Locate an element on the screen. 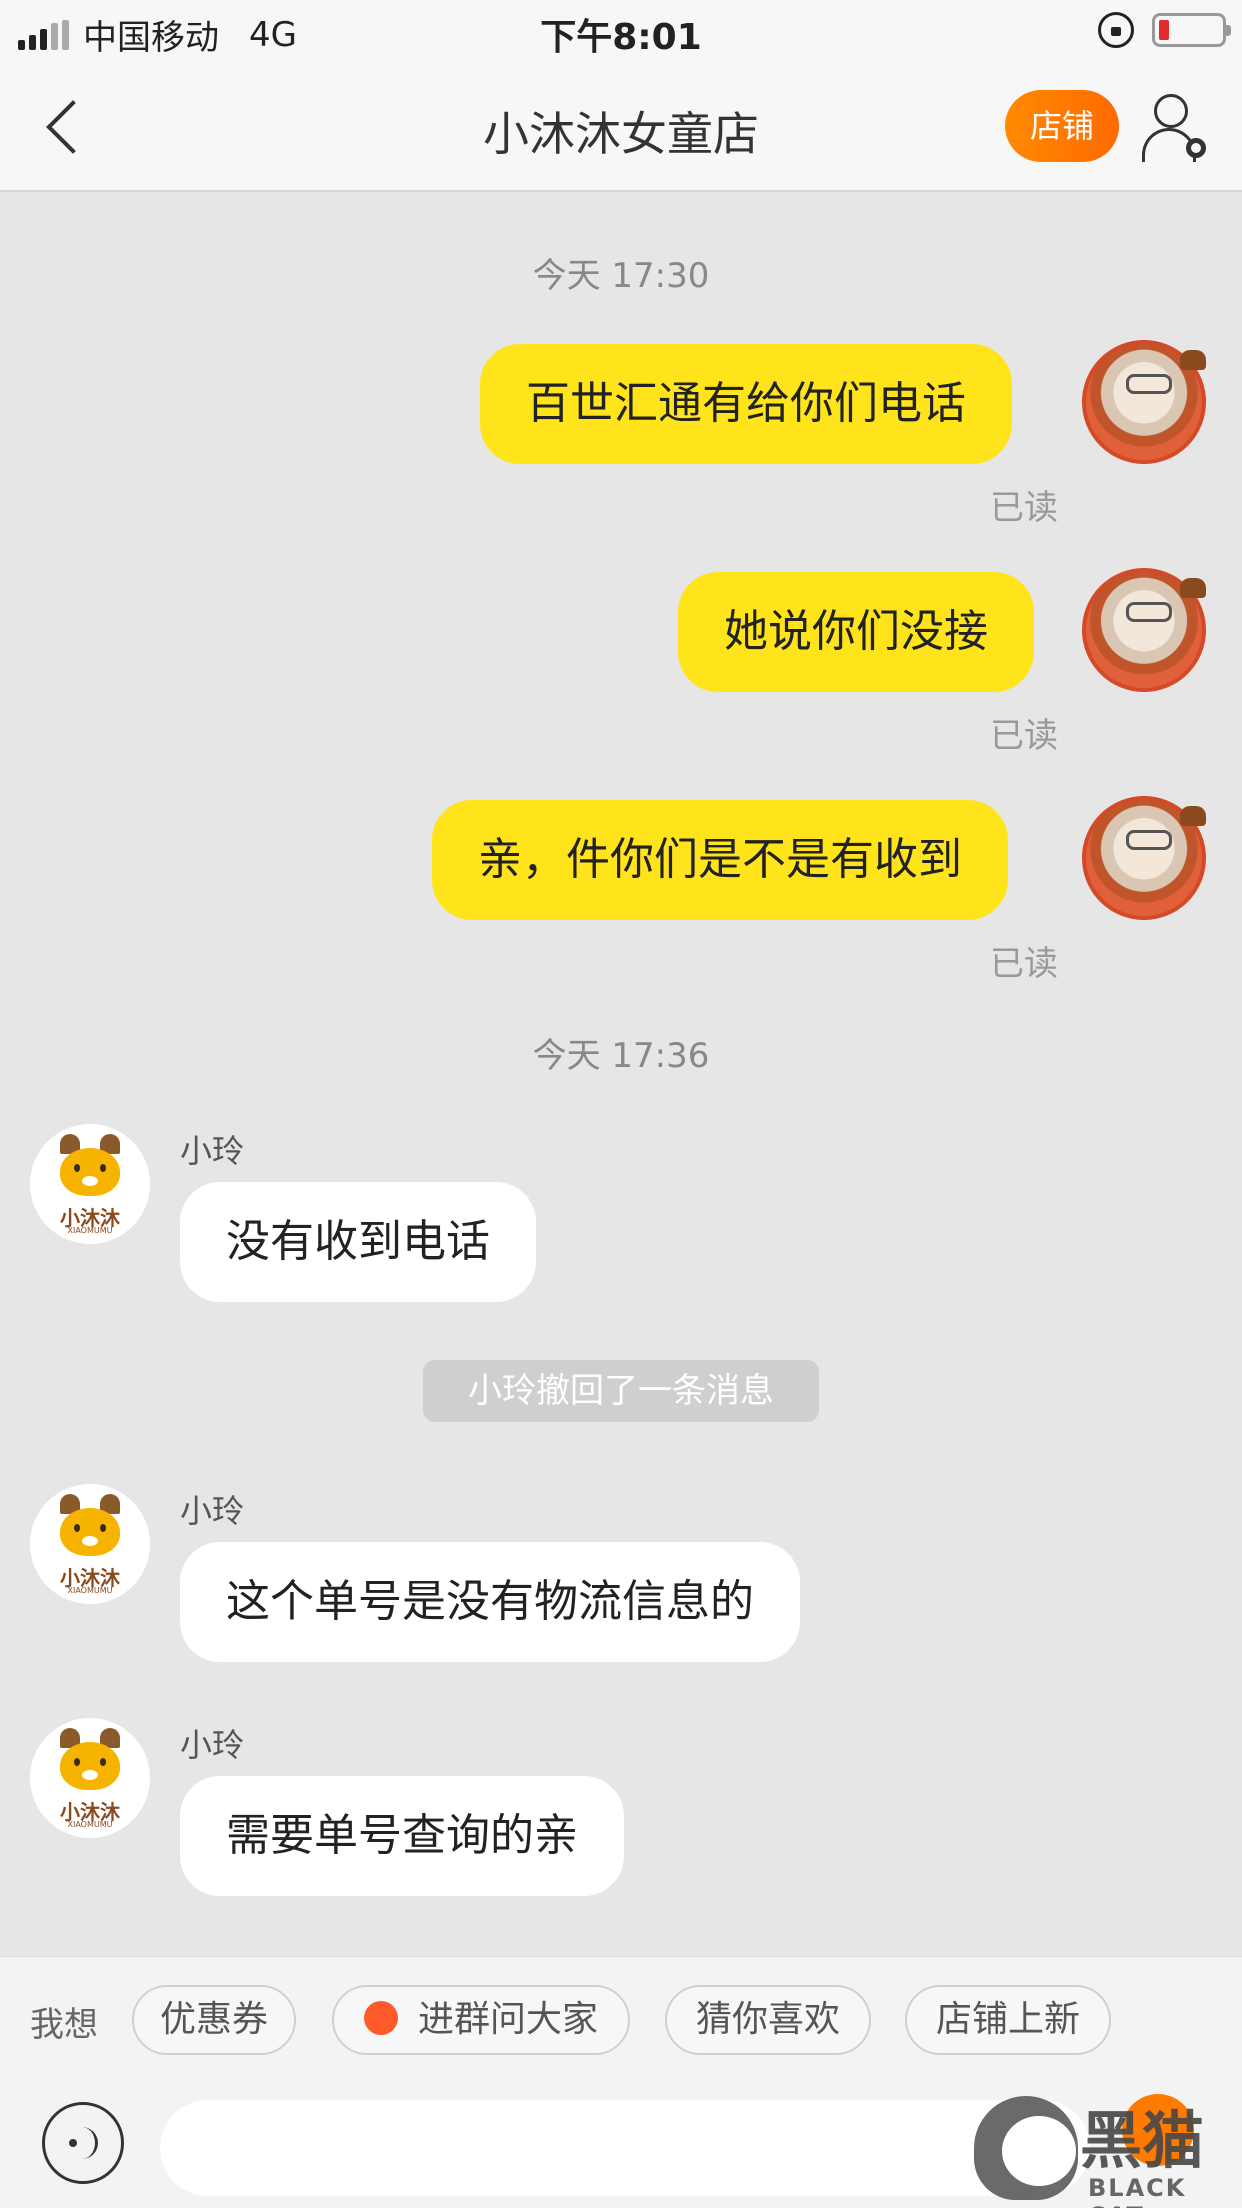  coupon-chip: 优惠券 is located at coordinates (214, 2020).